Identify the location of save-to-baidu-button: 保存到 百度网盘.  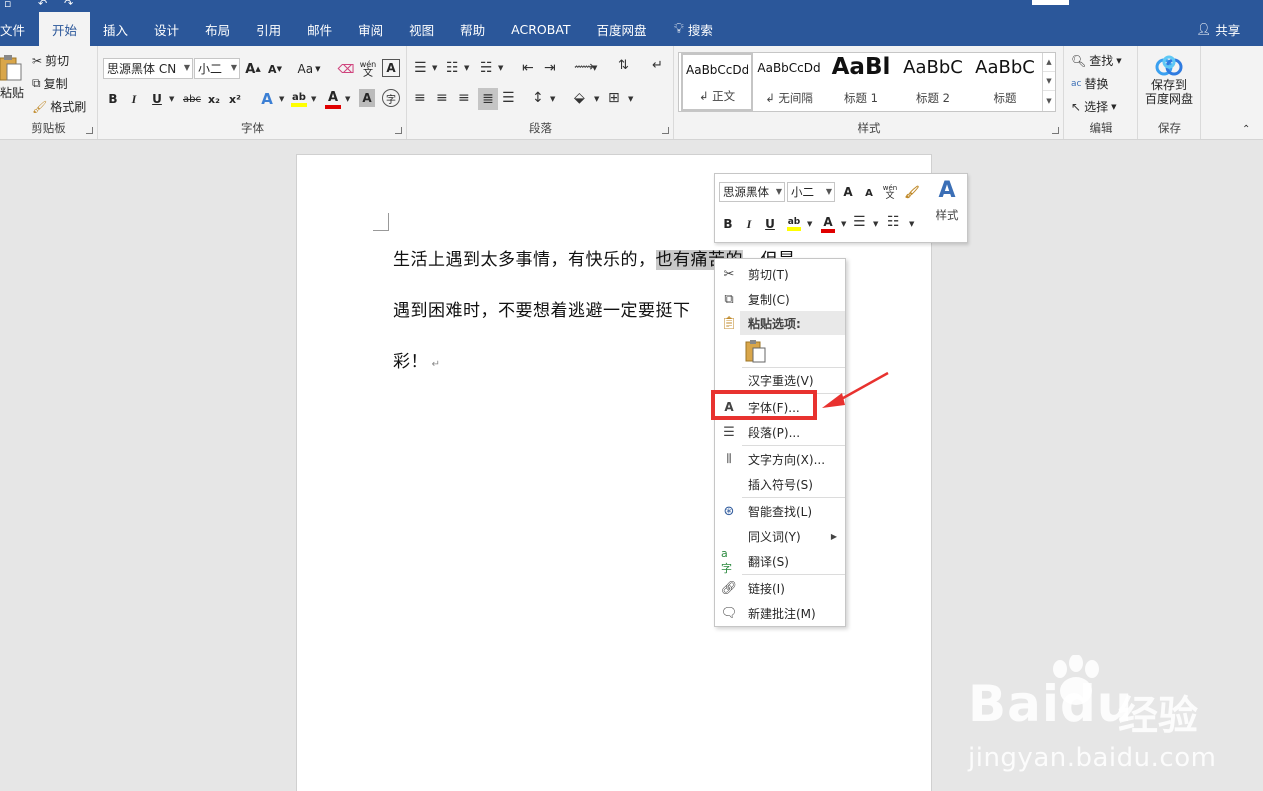
(1169, 80).